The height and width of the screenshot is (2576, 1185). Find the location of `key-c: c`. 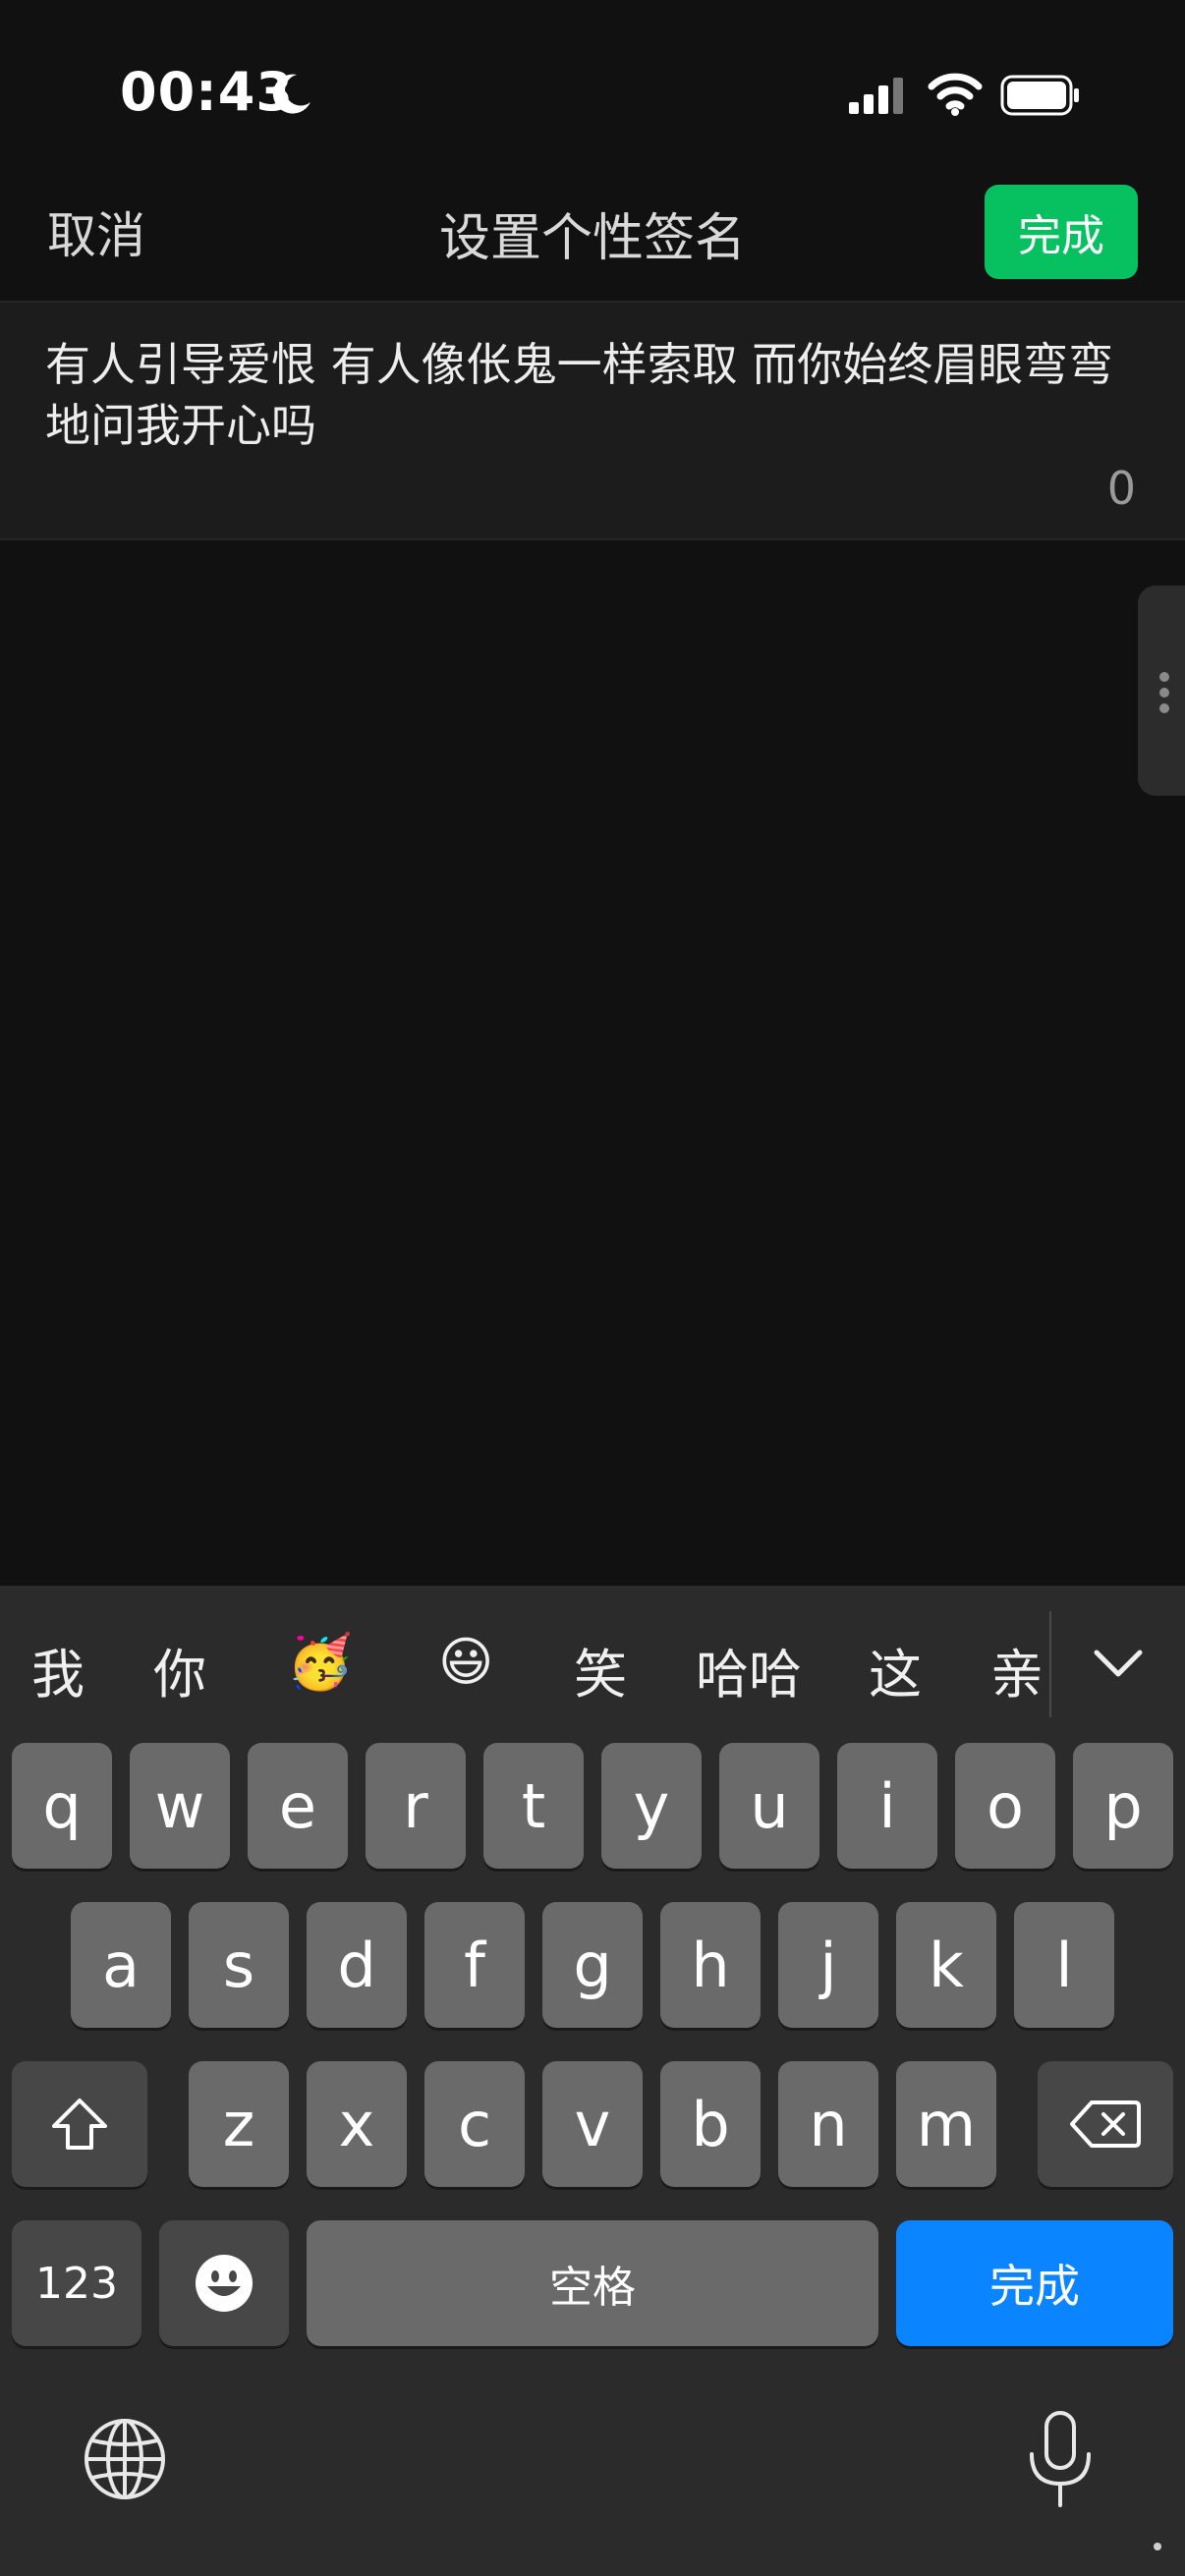

key-c: c is located at coordinates (475, 2124).